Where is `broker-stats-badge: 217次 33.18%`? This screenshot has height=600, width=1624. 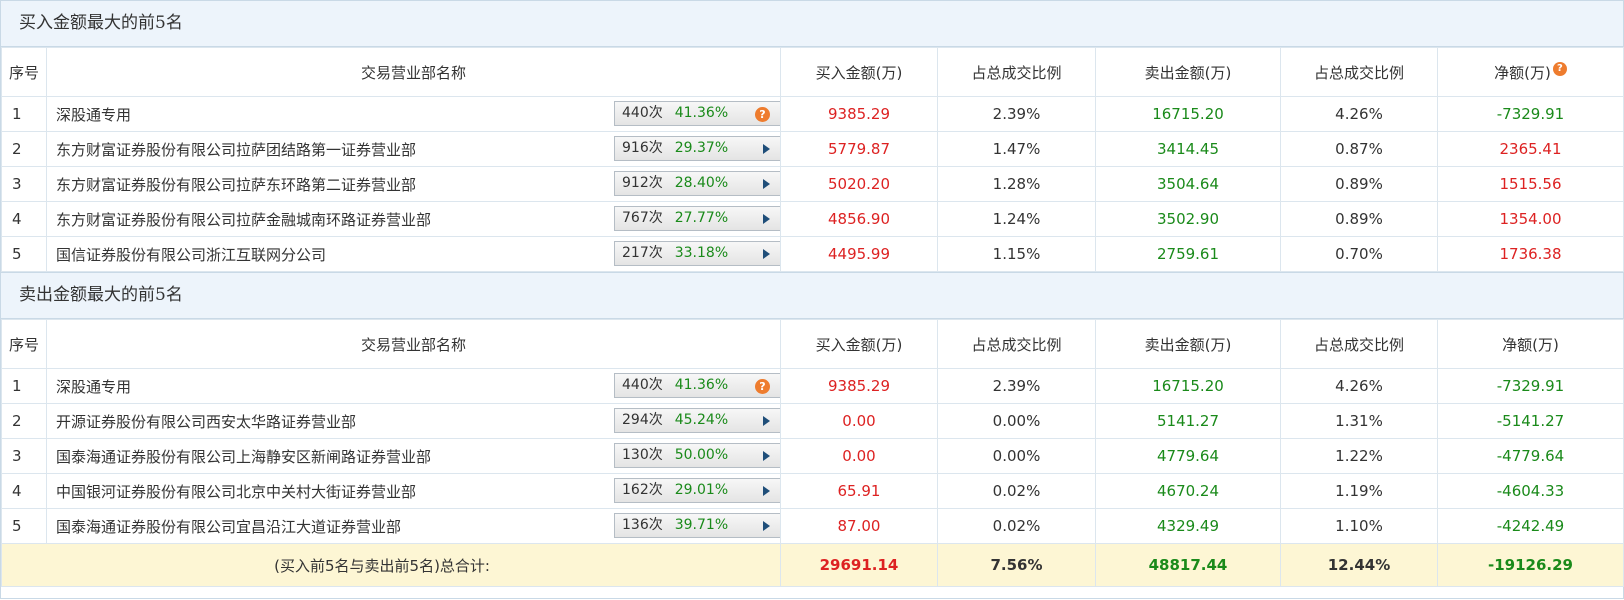
broker-stats-badge: 217次 33.18% is located at coordinates (697, 253).